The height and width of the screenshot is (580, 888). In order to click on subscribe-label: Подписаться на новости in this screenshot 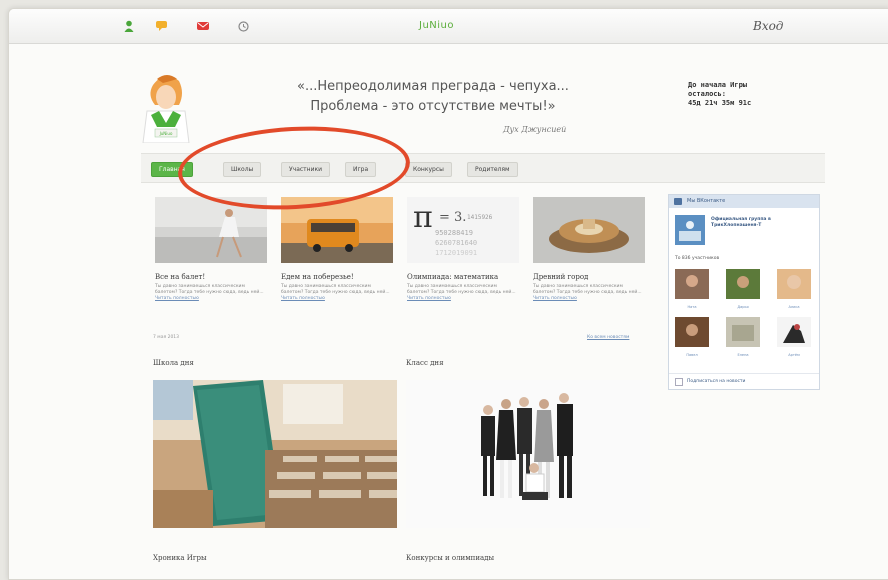, I will do `click(716, 381)`.